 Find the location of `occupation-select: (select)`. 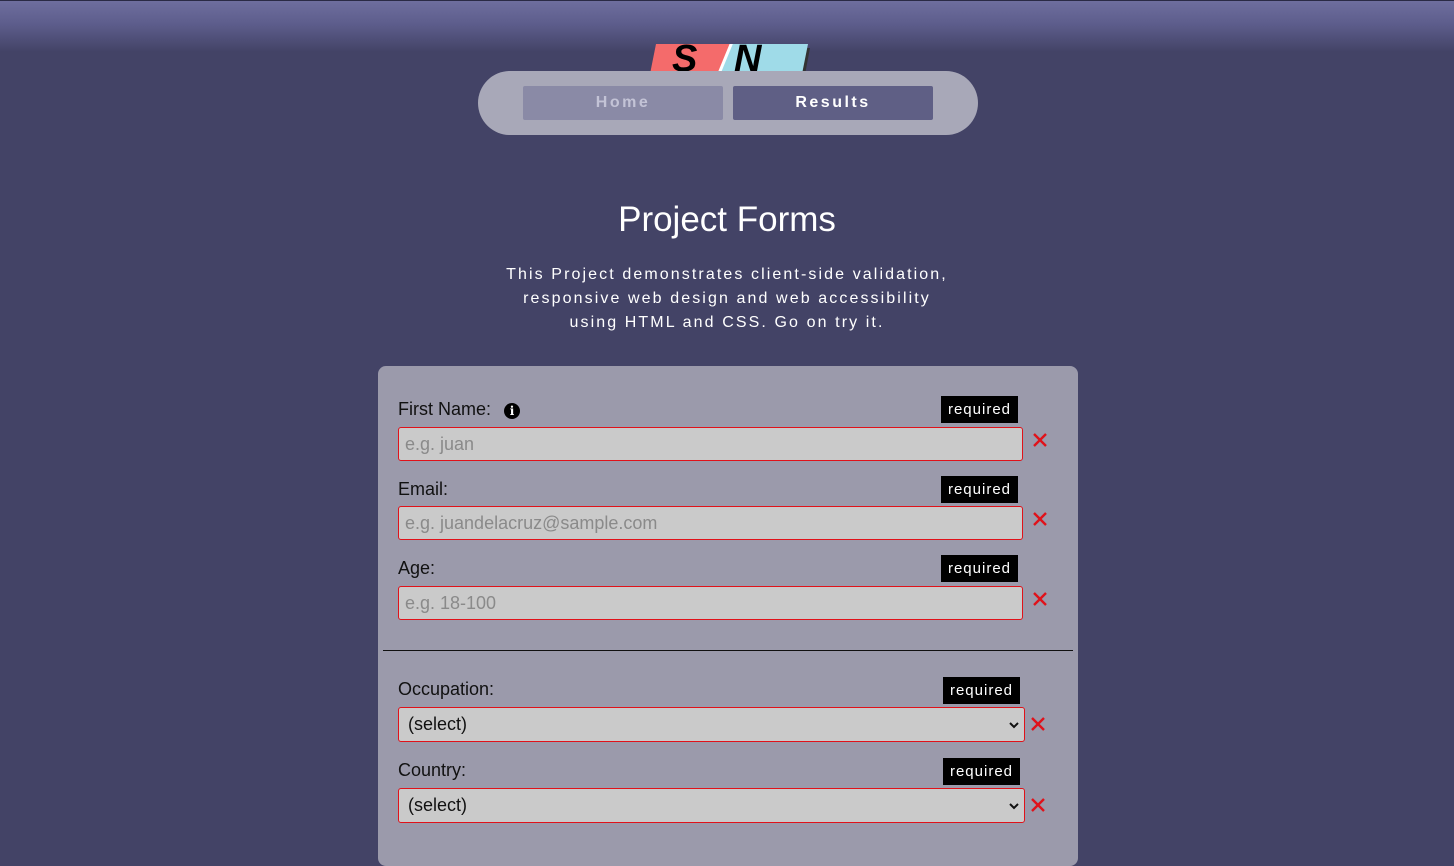

occupation-select: (select) is located at coordinates (711, 724).